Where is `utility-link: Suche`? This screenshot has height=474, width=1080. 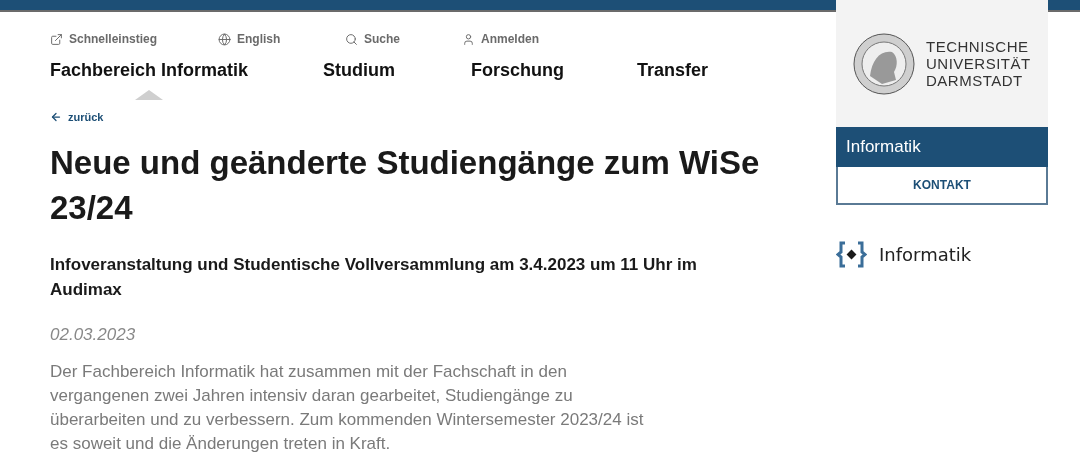
utility-link: Suche is located at coordinates (403, 39).